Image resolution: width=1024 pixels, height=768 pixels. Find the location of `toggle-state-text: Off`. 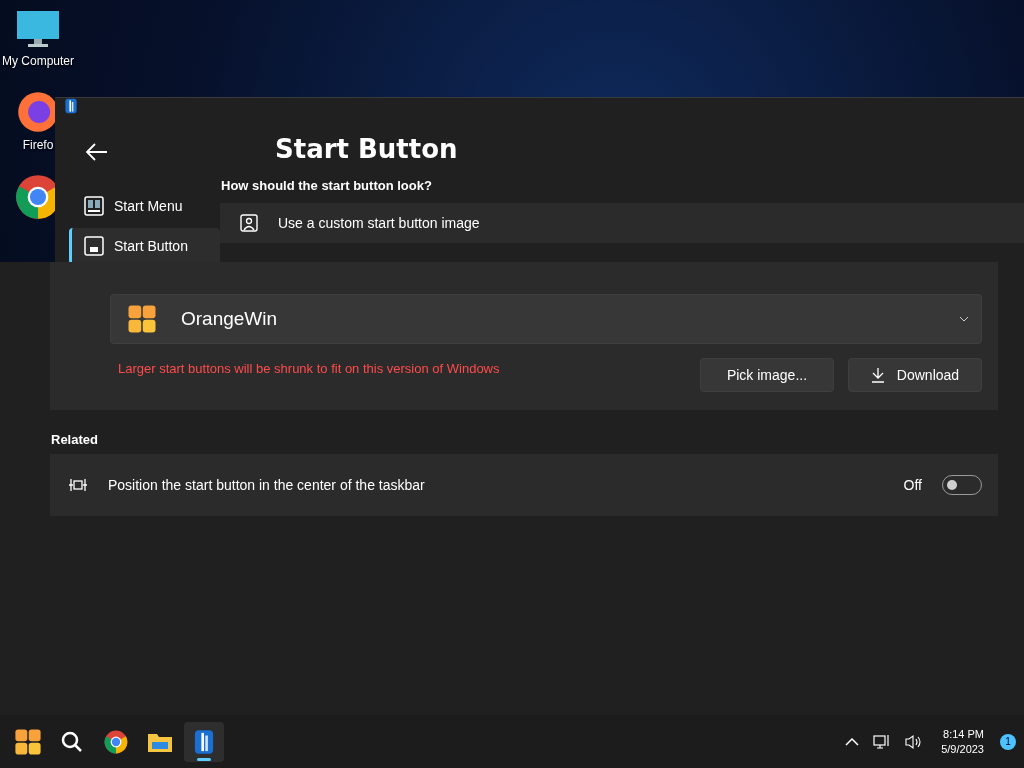

toggle-state-text: Off is located at coordinates (912, 485).